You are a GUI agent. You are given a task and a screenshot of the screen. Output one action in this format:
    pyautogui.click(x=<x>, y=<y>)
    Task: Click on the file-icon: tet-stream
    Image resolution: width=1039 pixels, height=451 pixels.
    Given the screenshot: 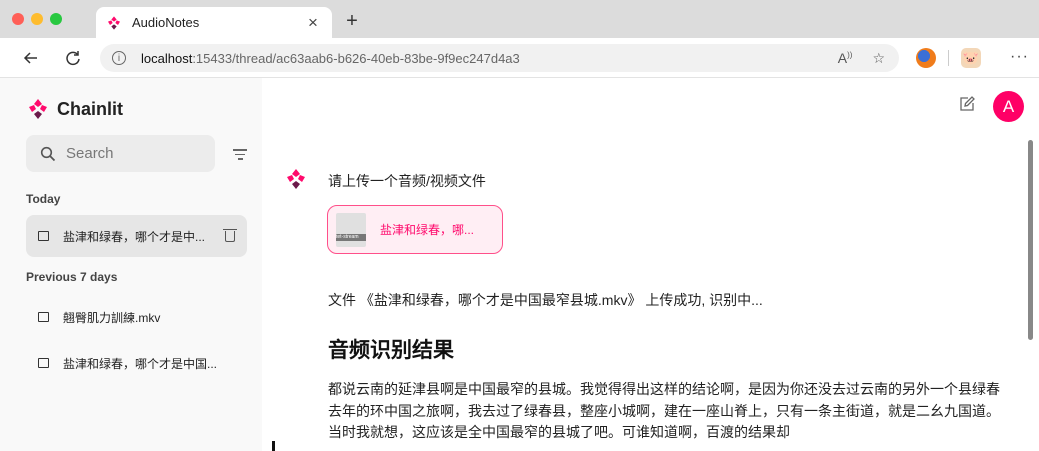 What is the action you would take?
    pyautogui.click(x=351, y=229)
    